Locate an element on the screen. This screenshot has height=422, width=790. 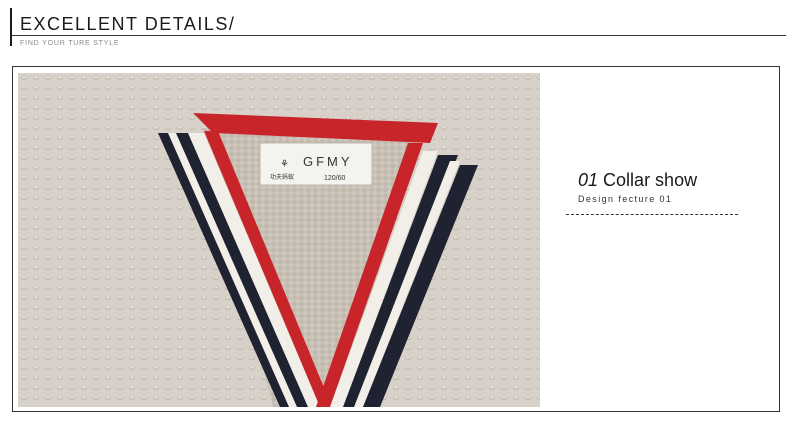
caption-title: 01 Collar show is located at coordinates (637, 180).